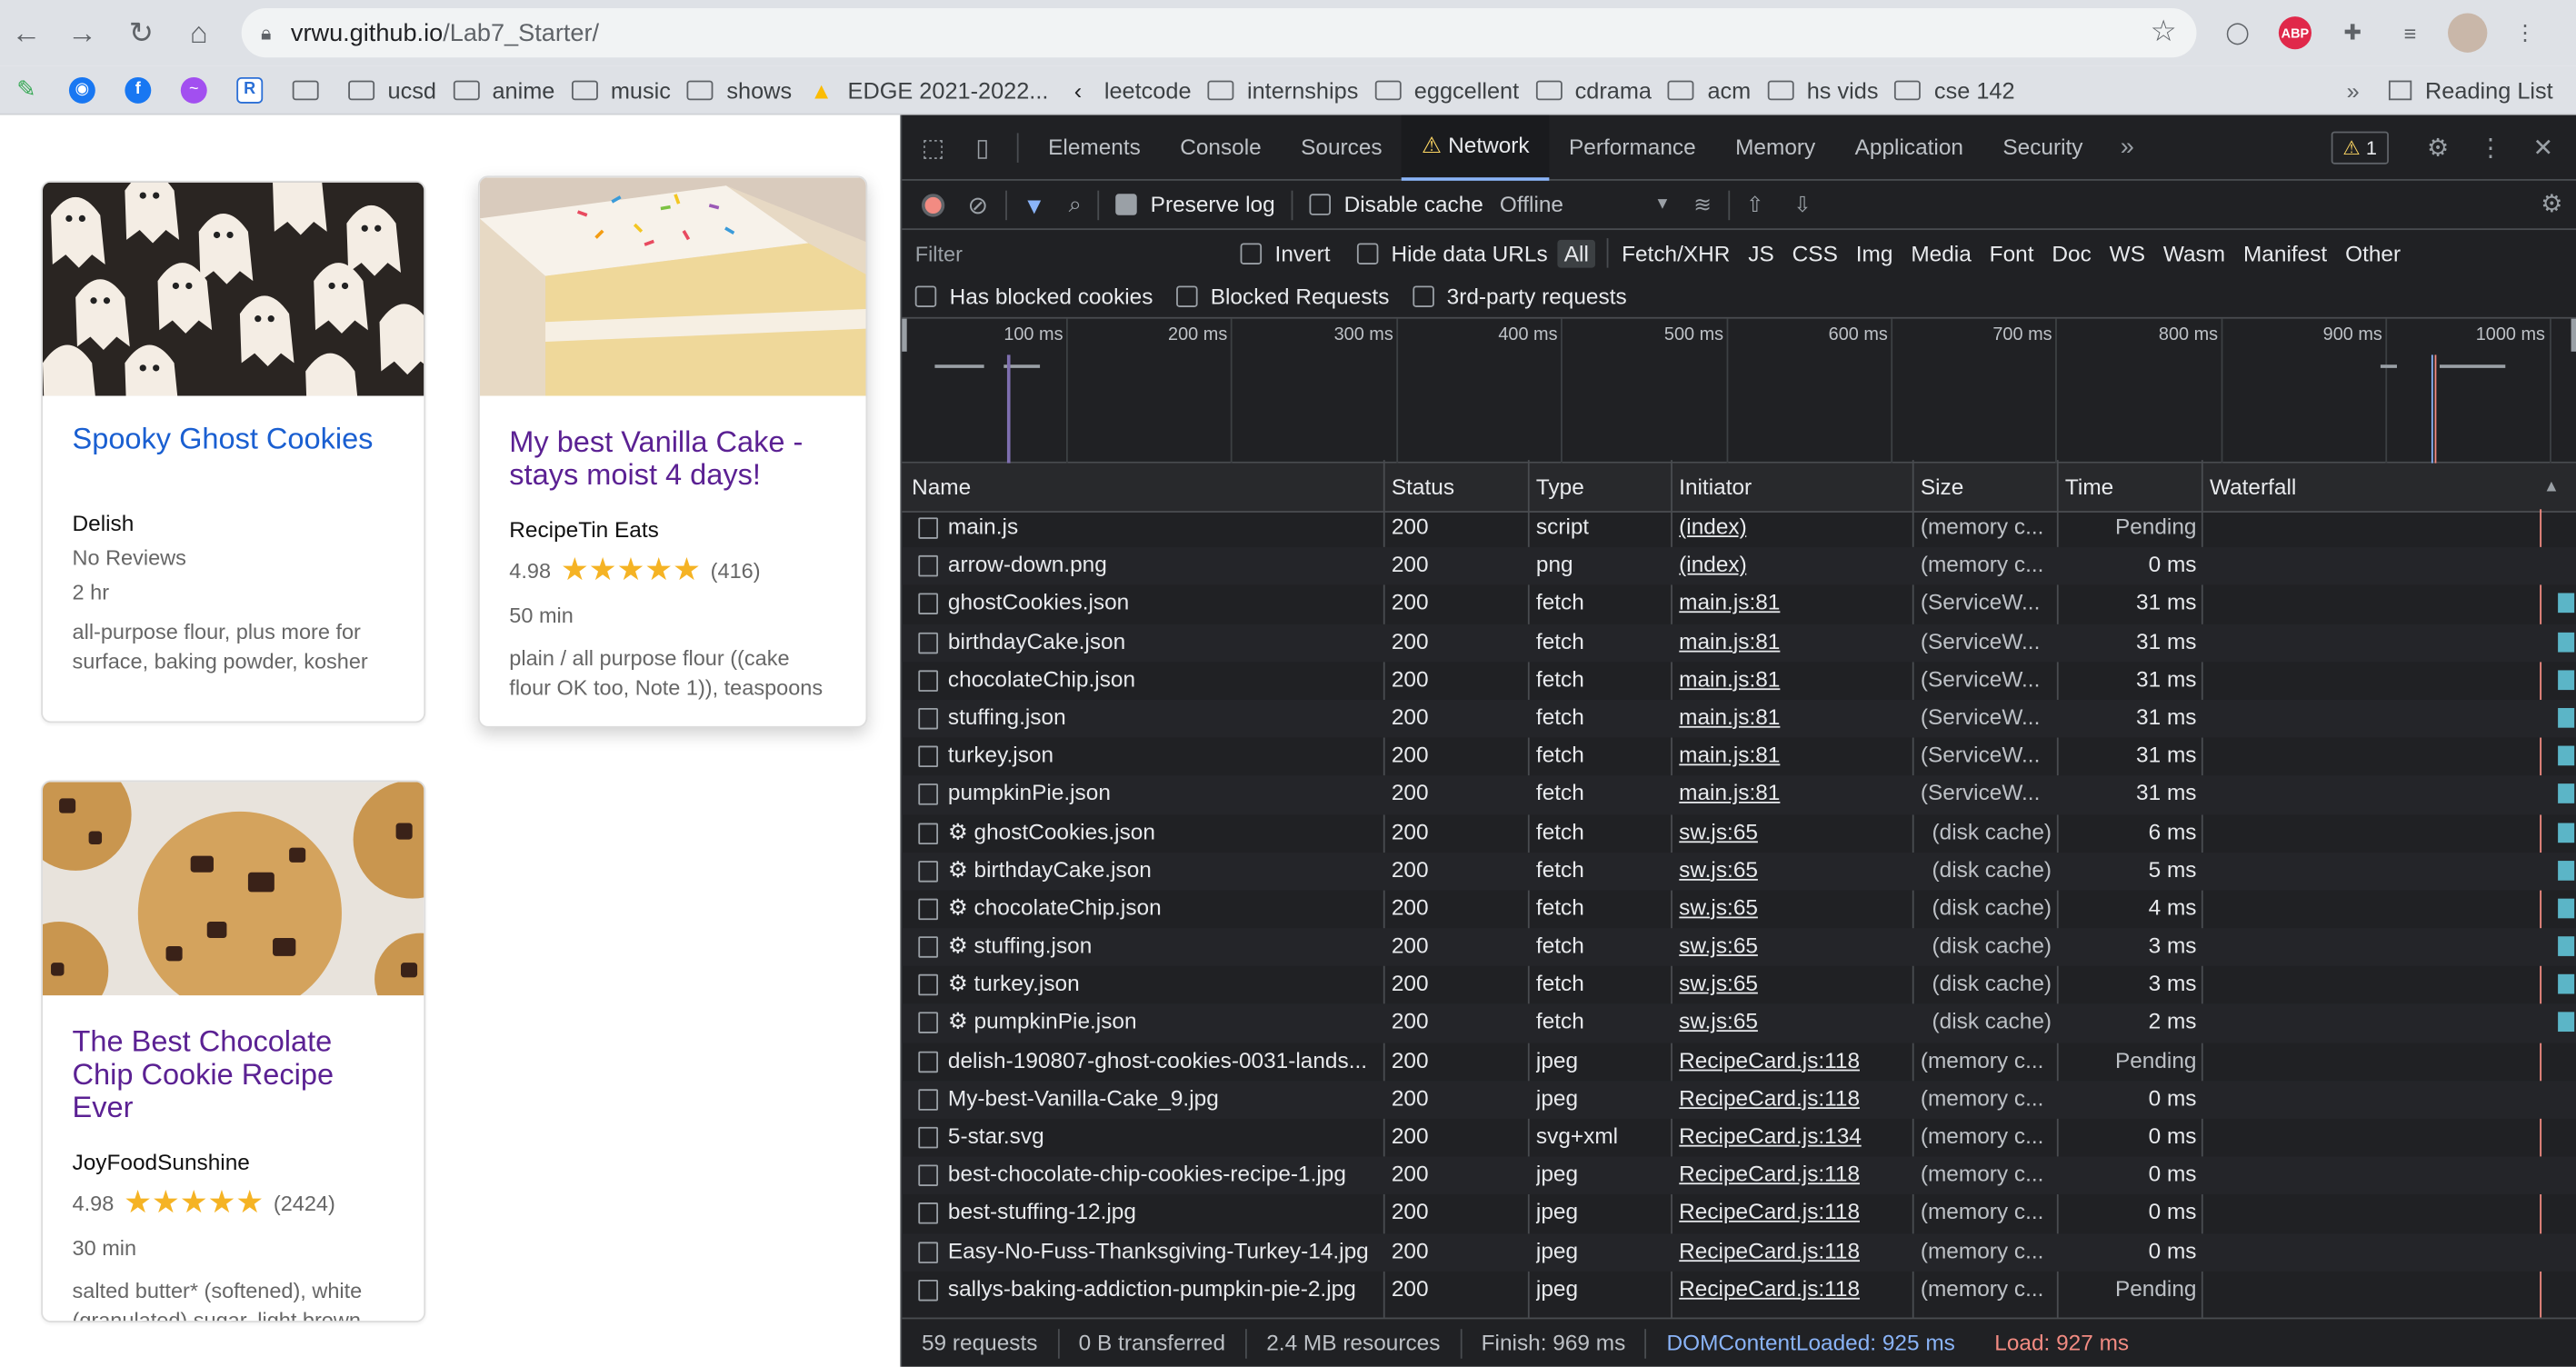 The width and height of the screenshot is (2576, 1367). Describe the element at coordinates (2127, 147) in the screenshot. I see `more-tabs-icon: »` at that location.